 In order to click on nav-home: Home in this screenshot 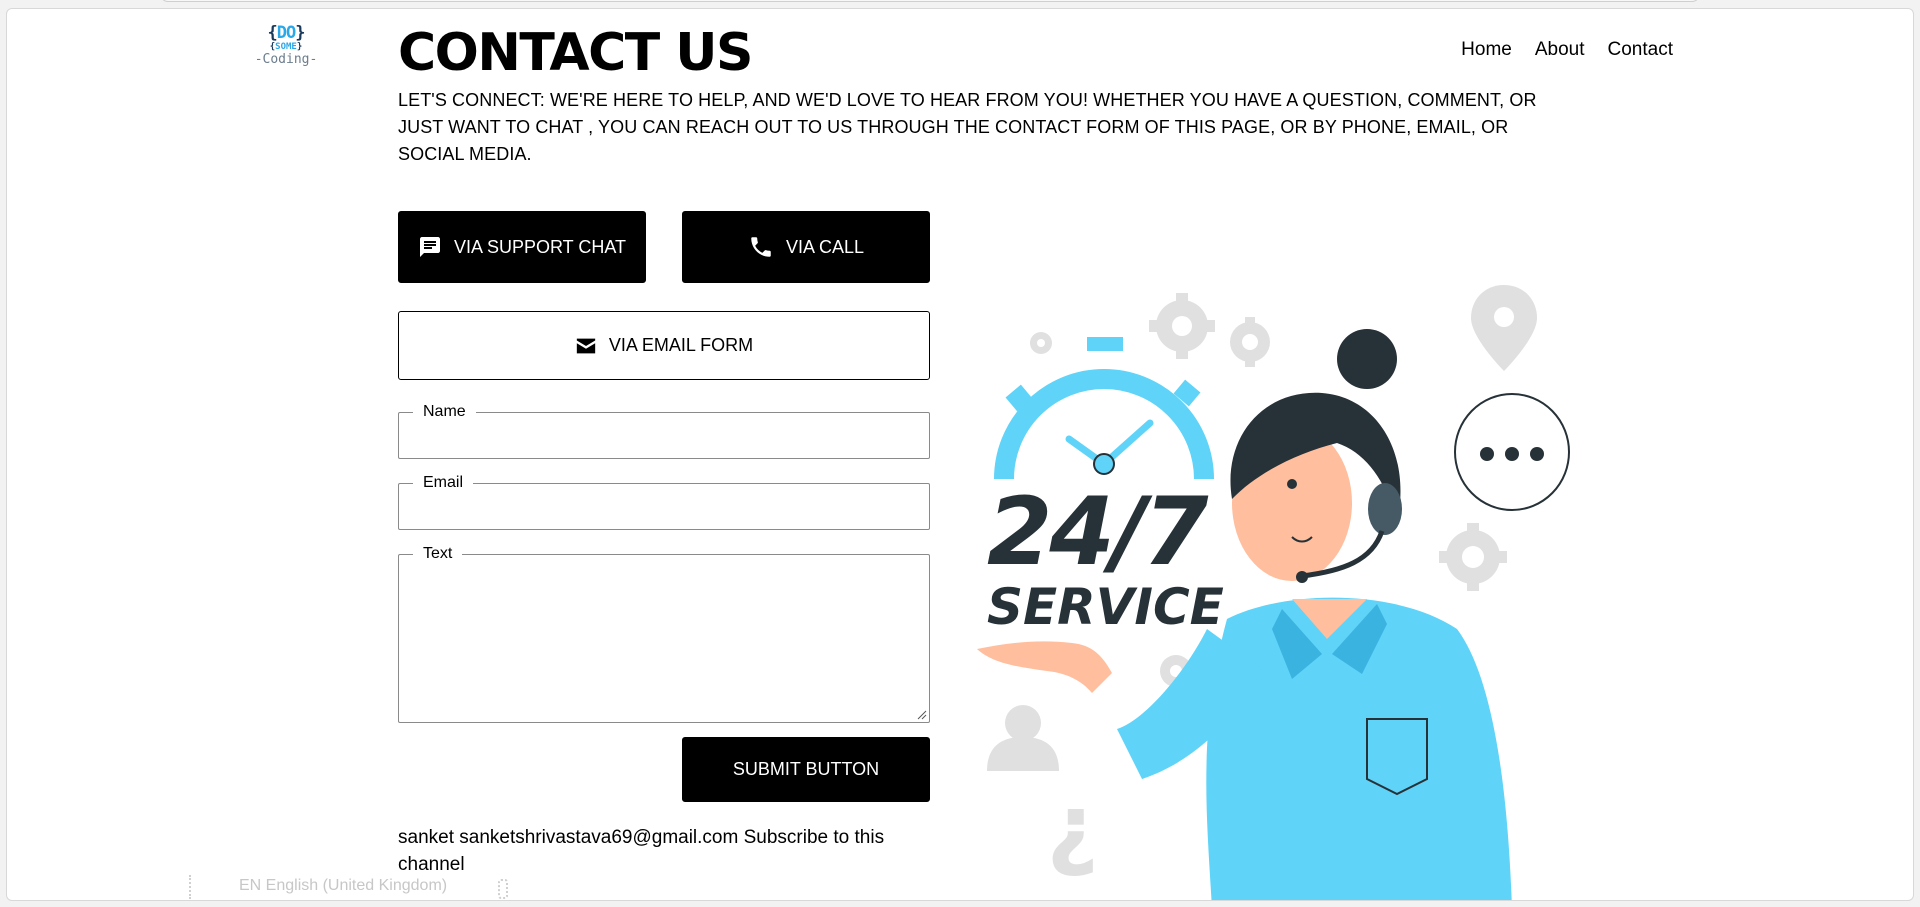, I will do `click(1486, 50)`.